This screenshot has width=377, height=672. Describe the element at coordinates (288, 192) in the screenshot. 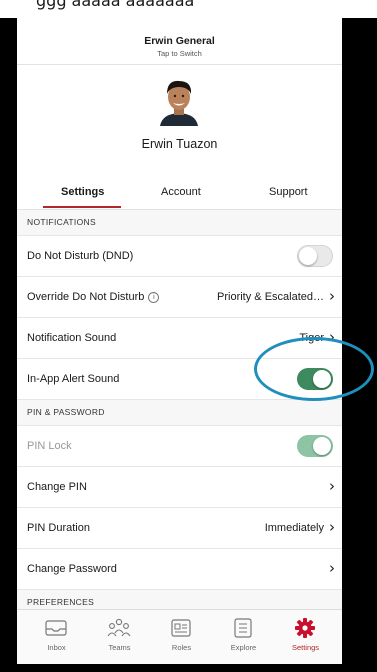

I see `tab-support: Support` at that location.